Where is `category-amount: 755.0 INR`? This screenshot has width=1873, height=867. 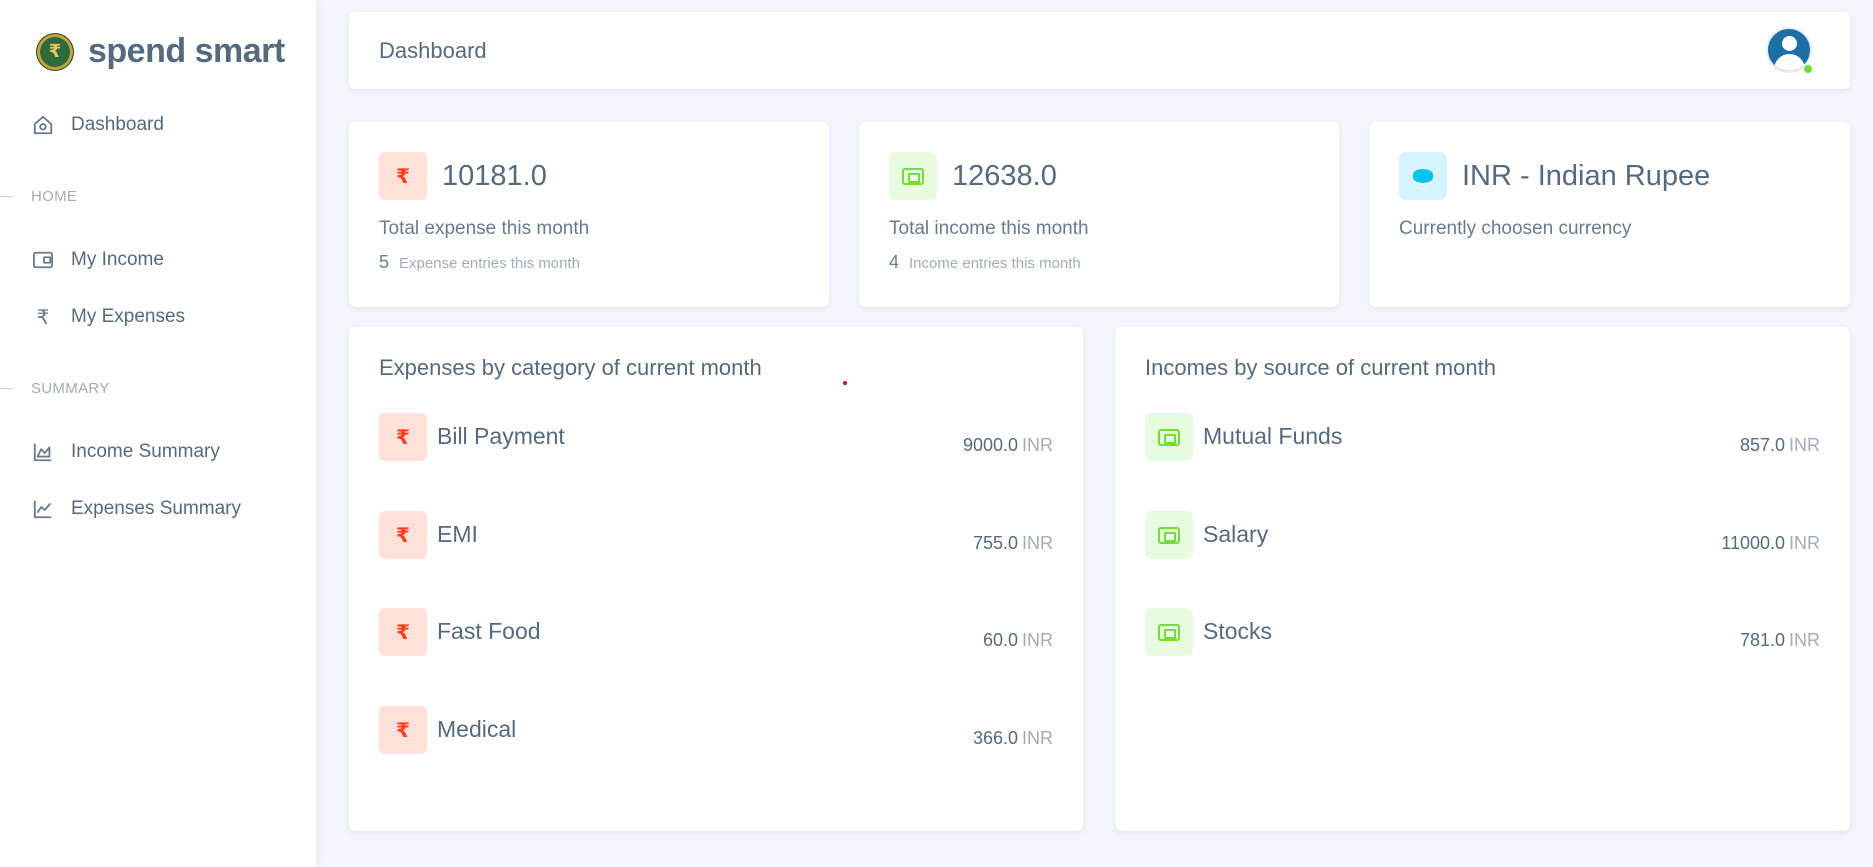 category-amount: 755.0 INR is located at coordinates (1012, 543).